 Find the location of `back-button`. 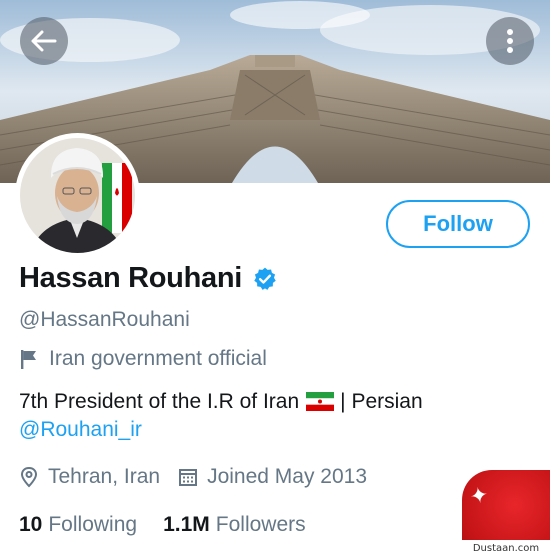

back-button is located at coordinates (44, 41).